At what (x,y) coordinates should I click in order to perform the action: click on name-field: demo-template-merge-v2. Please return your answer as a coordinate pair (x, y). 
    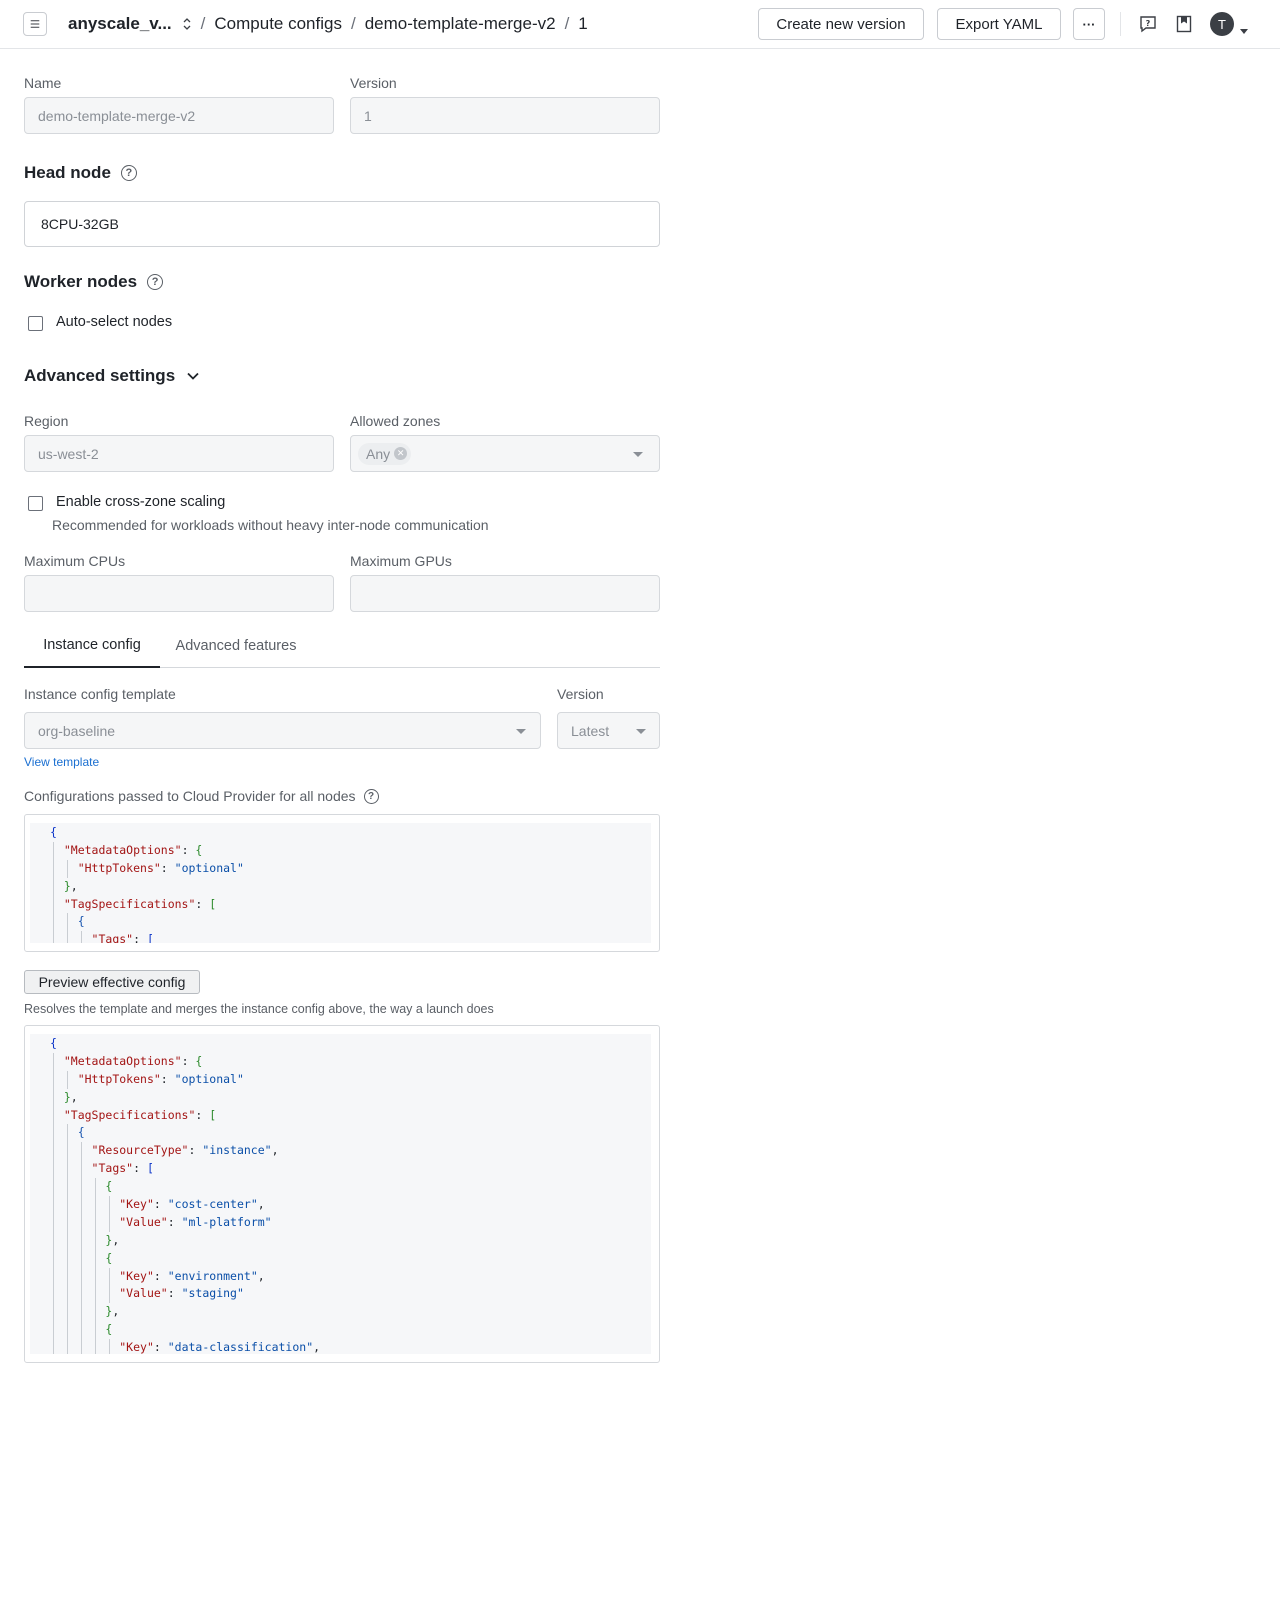
    Looking at the image, I should click on (179, 115).